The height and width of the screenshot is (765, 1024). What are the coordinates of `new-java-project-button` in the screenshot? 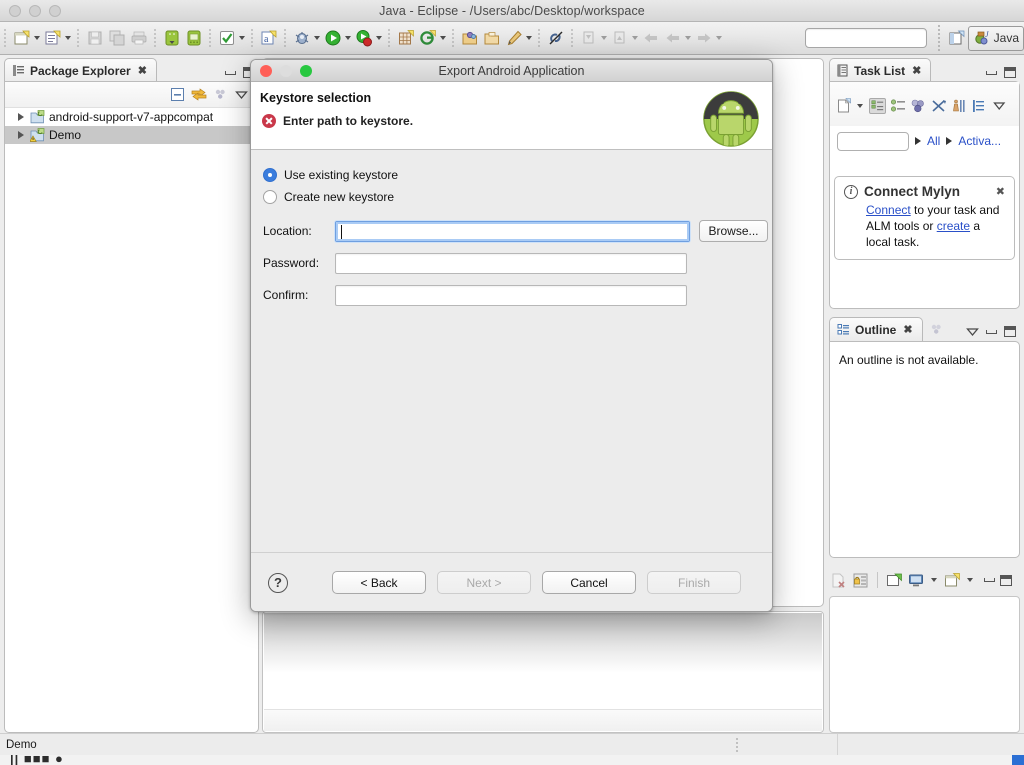 It's located at (22, 38).